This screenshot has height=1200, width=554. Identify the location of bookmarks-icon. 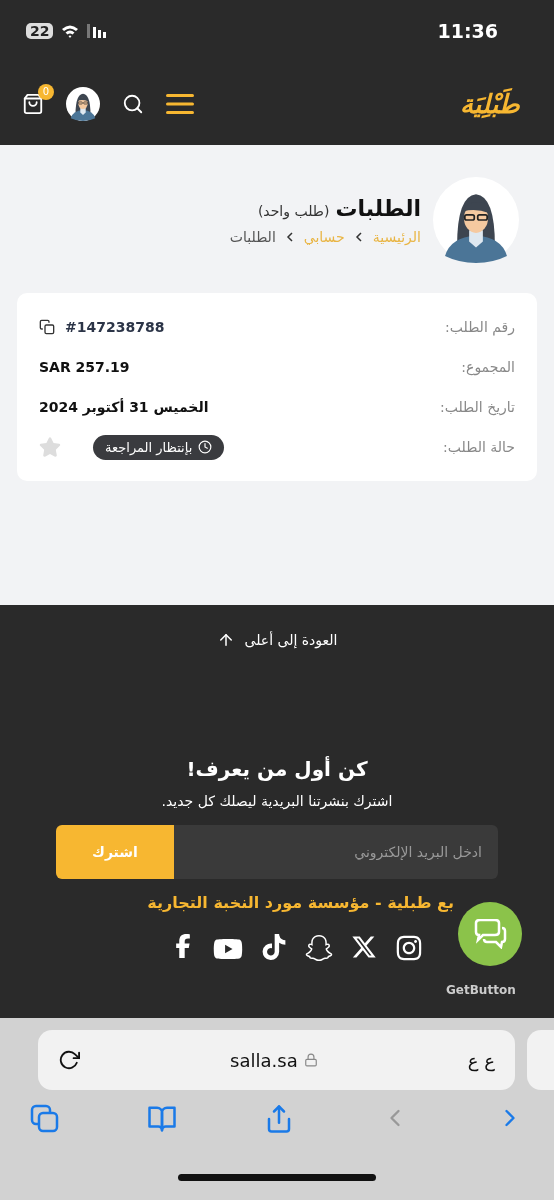
(162, 1119).